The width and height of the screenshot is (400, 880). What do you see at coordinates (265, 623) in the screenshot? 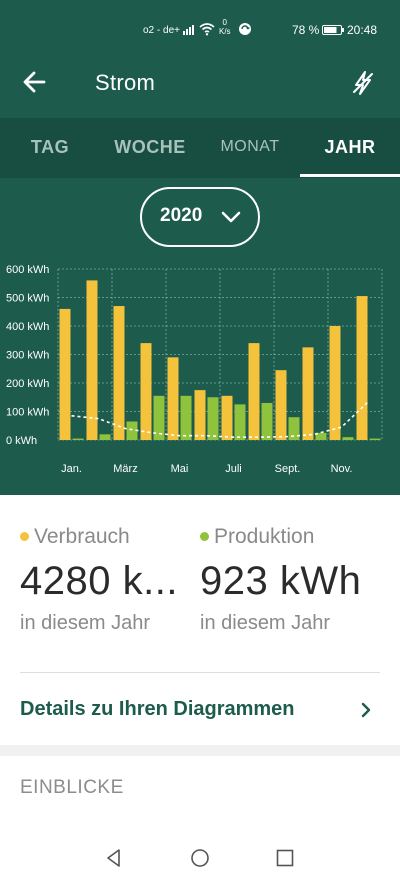
I see `production-period: in diesem Jahr` at bounding box center [265, 623].